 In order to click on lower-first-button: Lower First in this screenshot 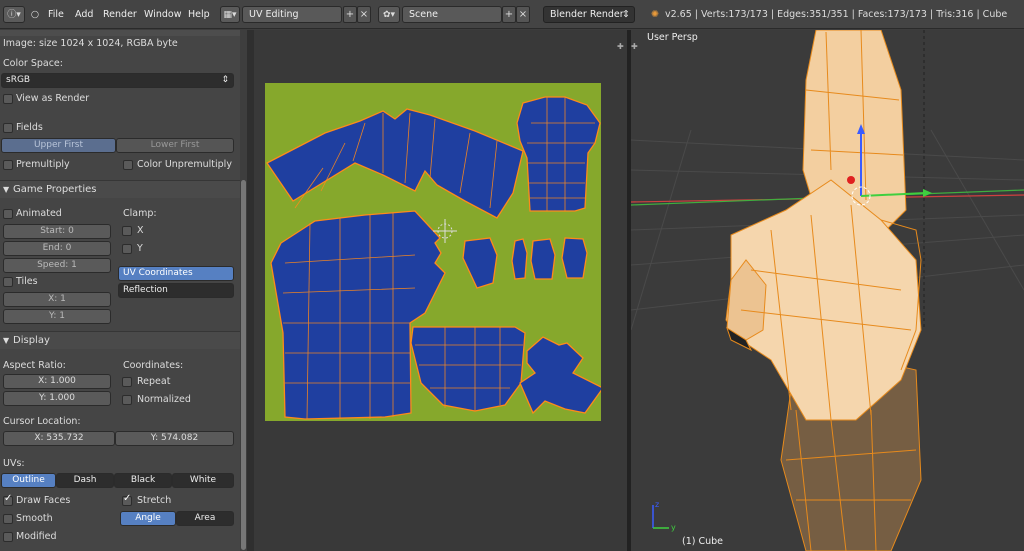, I will do `click(175, 145)`.